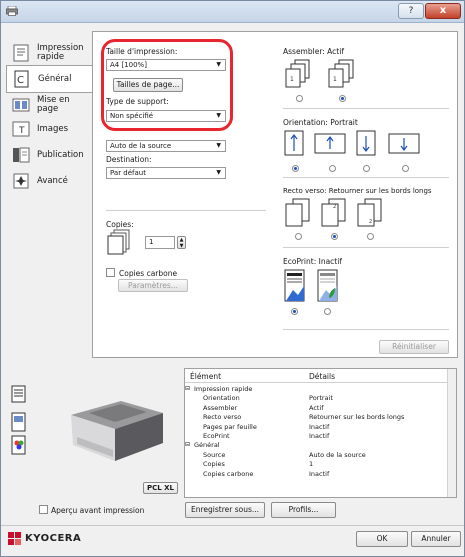 This screenshot has height=557, width=465. I want to click on general-icon: C, so click(21, 79).